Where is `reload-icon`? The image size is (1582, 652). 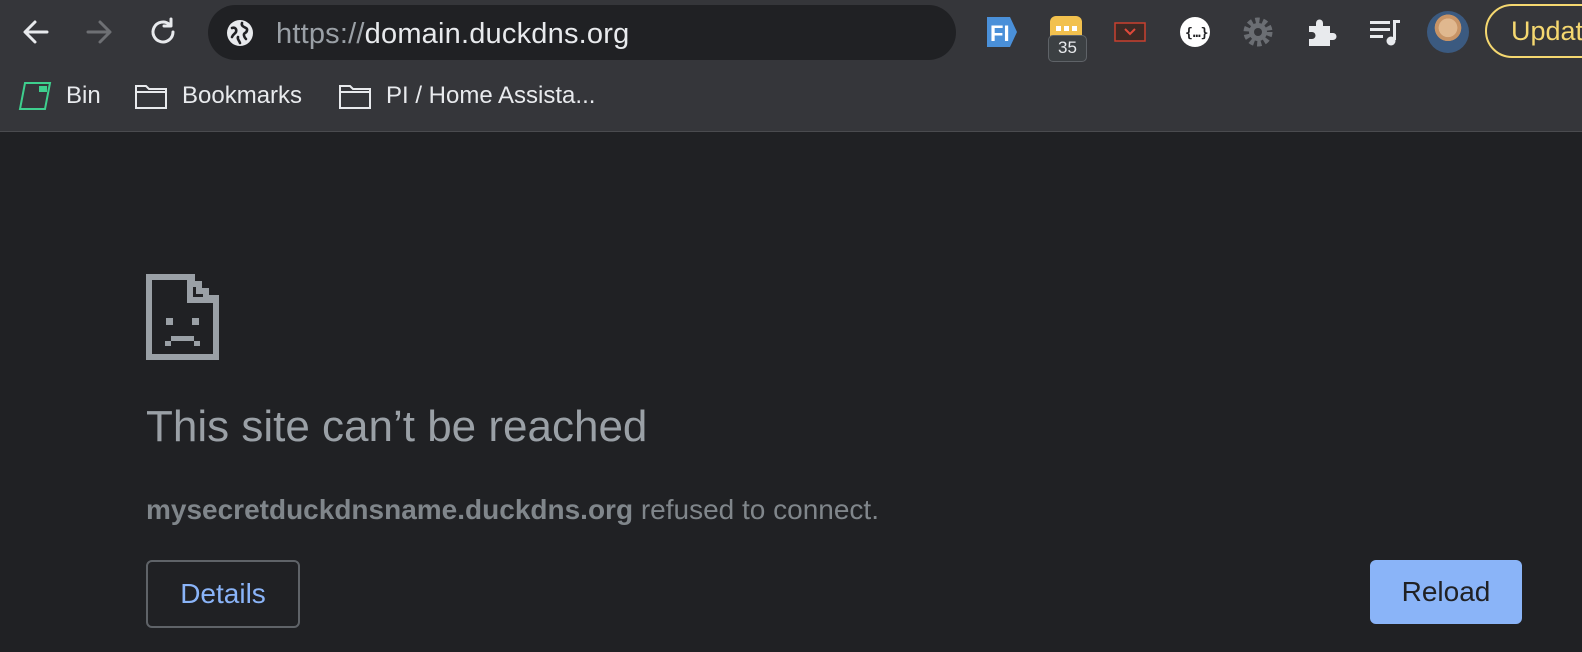
reload-icon is located at coordinates (163, 30).